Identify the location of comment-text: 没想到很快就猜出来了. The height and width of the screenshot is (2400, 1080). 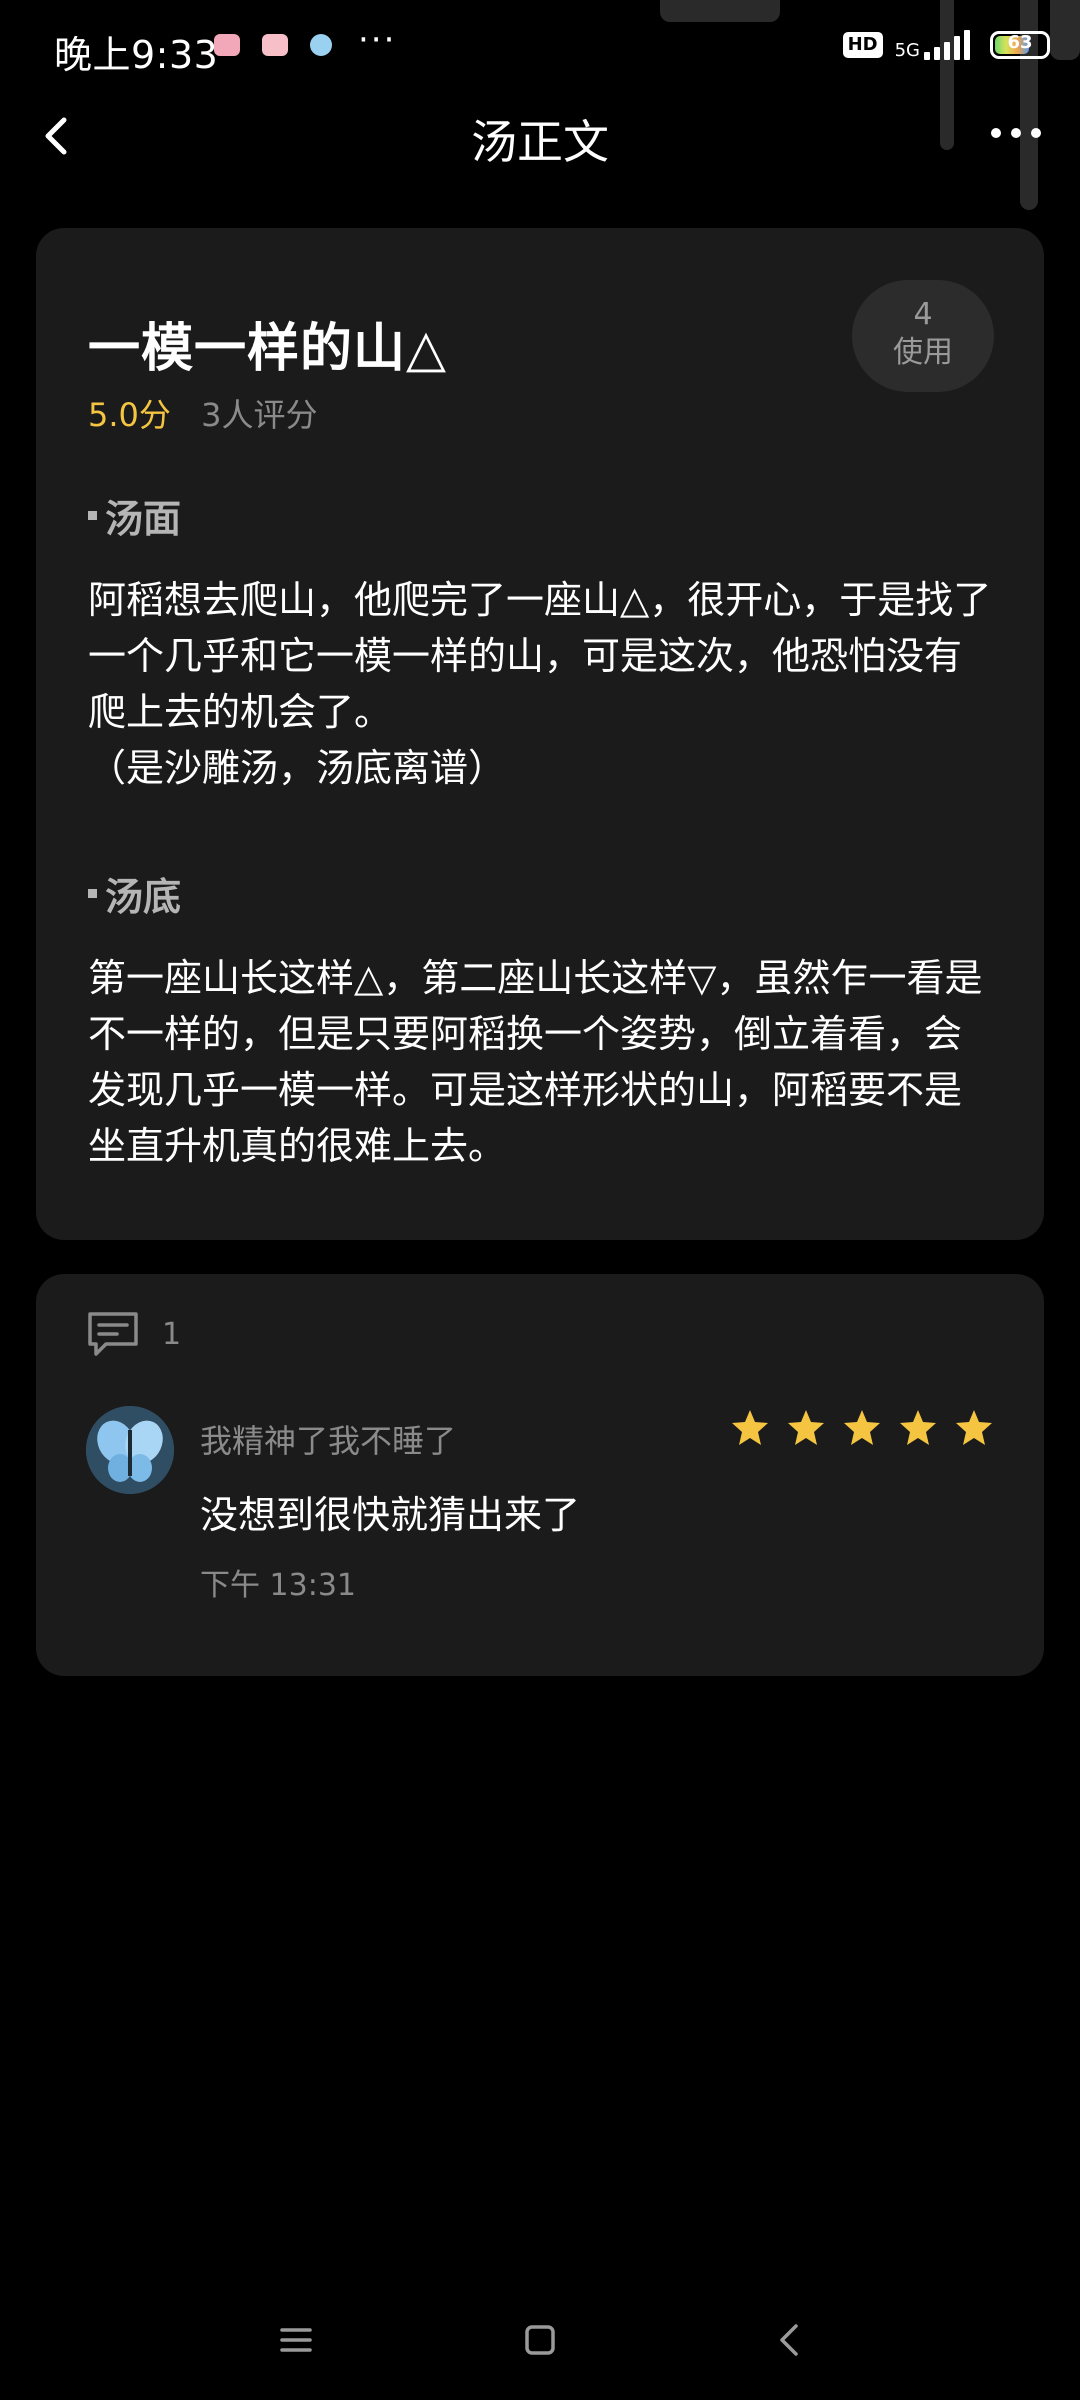
(390, 1515).